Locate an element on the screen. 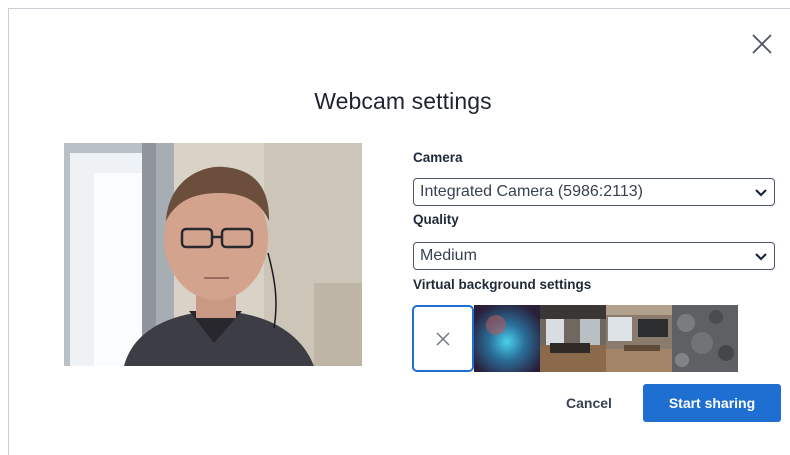  start-sharing-button: Start sharing is located at coordinates (712, 403).